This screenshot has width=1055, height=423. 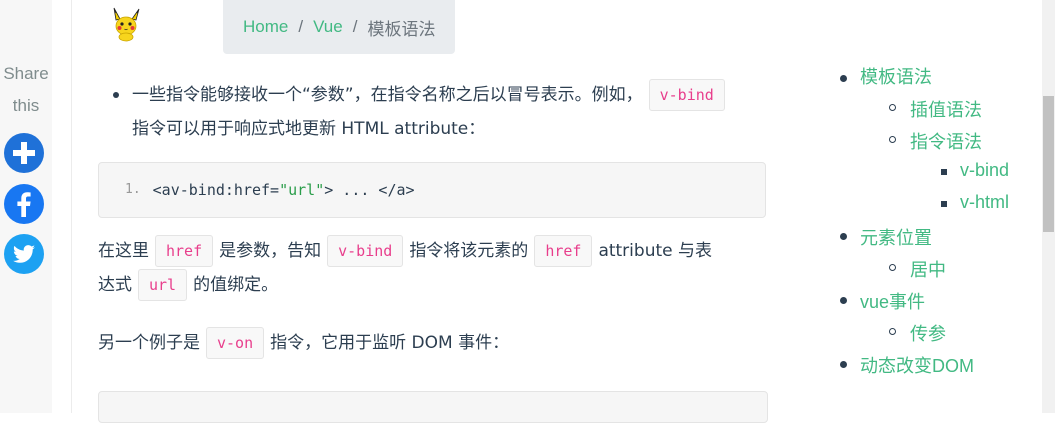 What do you see at coordinates (896, 76) in the screenshot?
I see `toc-item-模板语法: 模板语法` at bounding box center [896, 76].